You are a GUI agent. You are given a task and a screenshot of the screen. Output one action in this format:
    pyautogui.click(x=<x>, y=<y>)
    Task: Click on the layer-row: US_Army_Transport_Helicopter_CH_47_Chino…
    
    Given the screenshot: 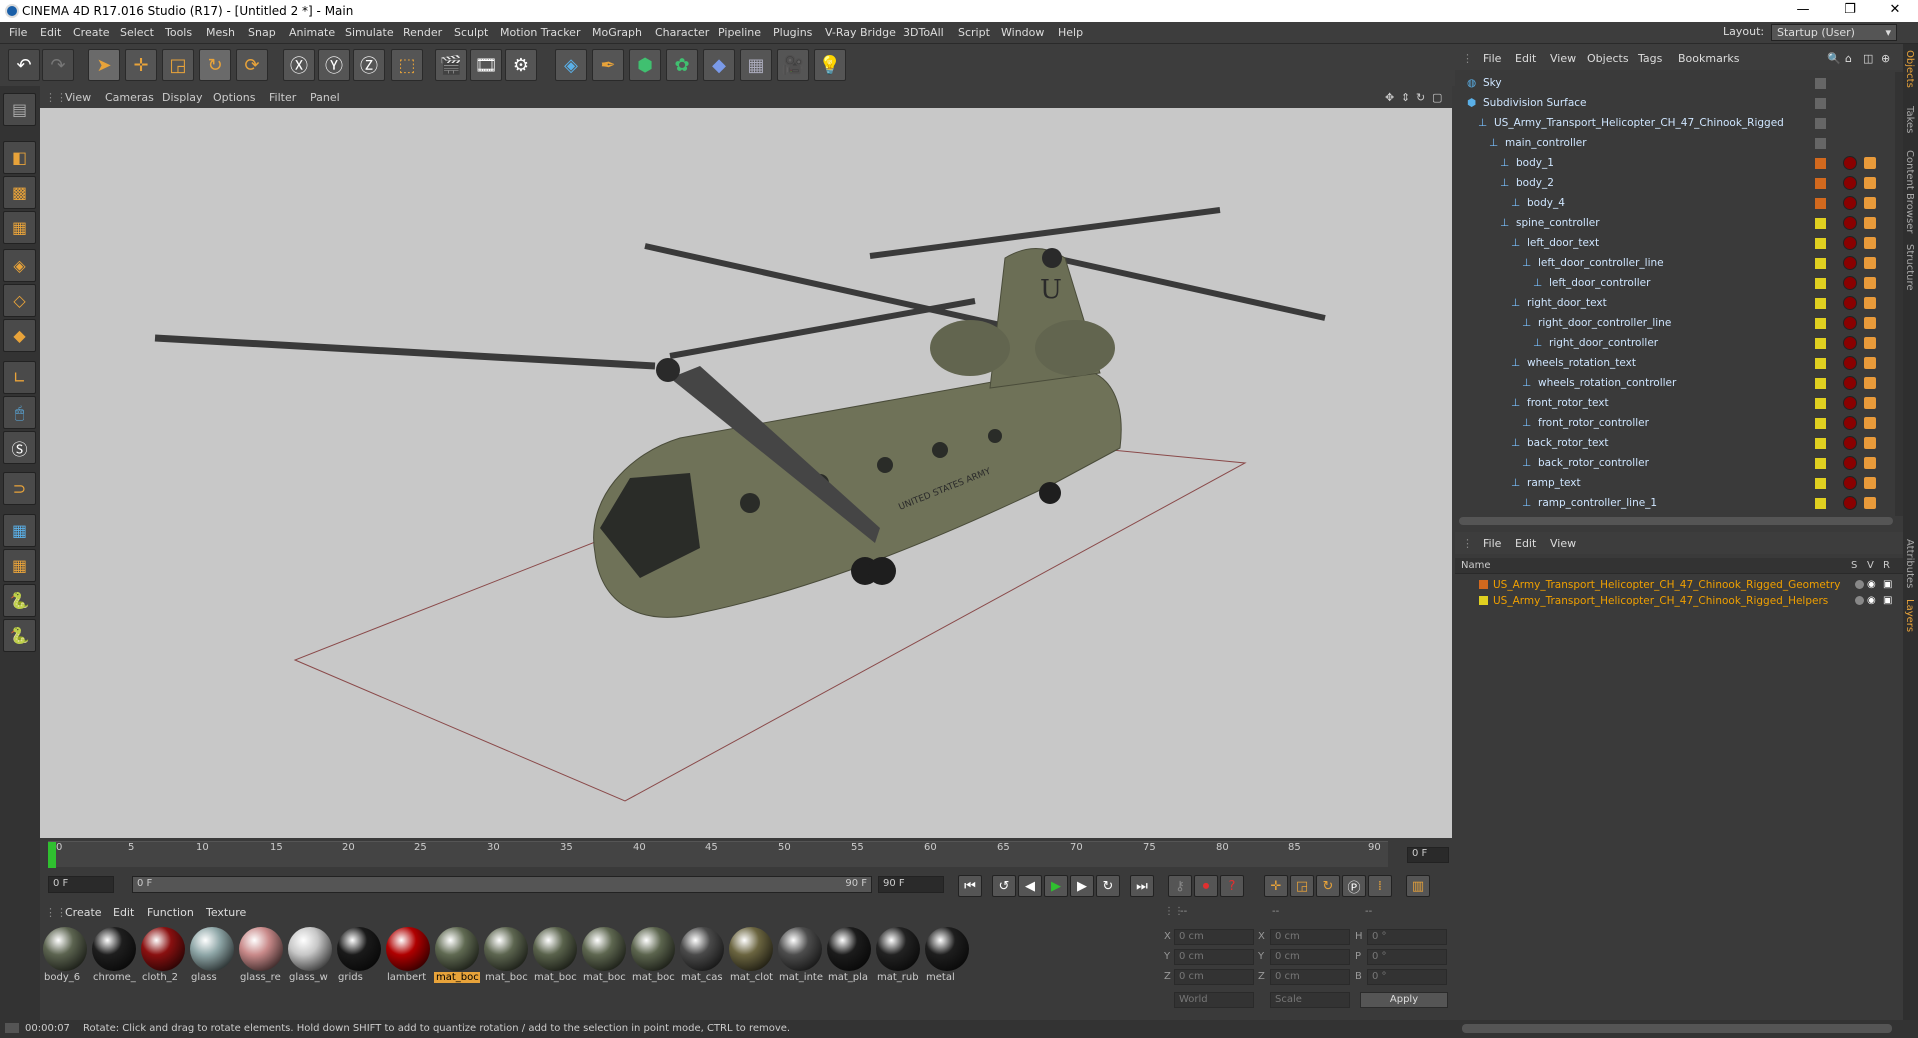 What is the action you would take?
    pyautogui.click(x=1679, y=585)
    